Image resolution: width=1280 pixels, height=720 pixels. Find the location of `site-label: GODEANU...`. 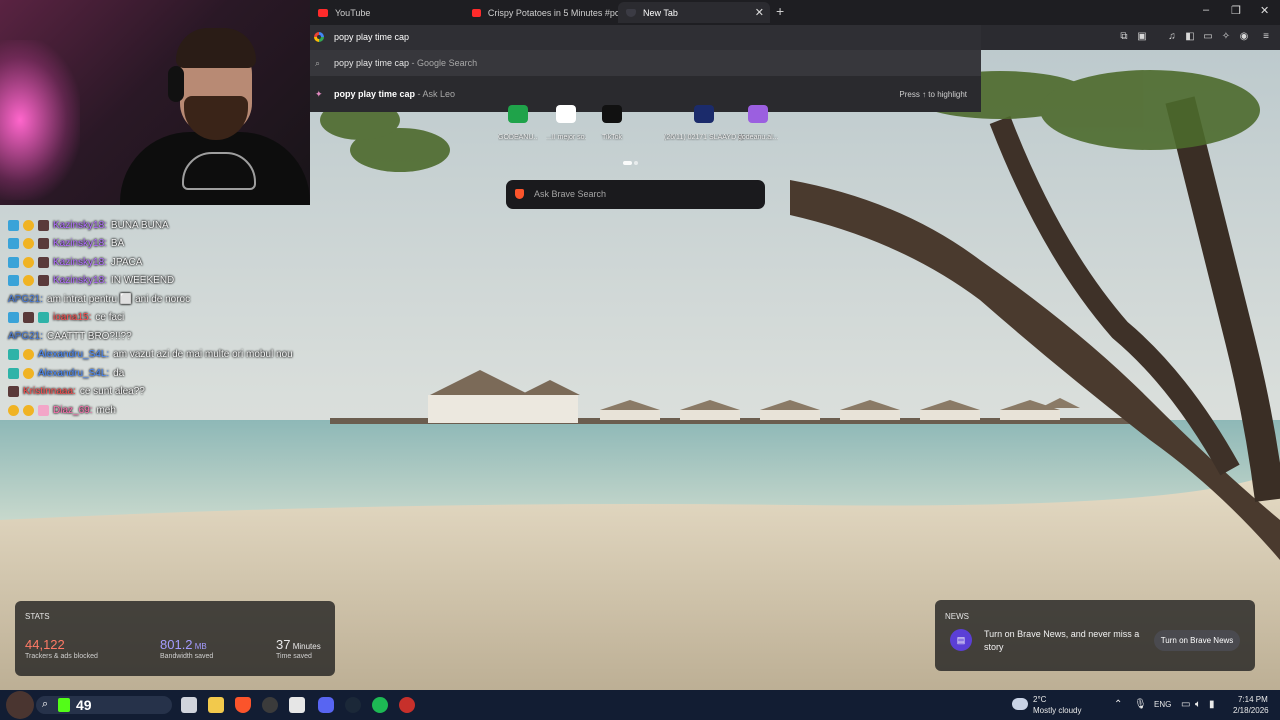

site-label: GODEANU... is located at coordinates (518, 137).